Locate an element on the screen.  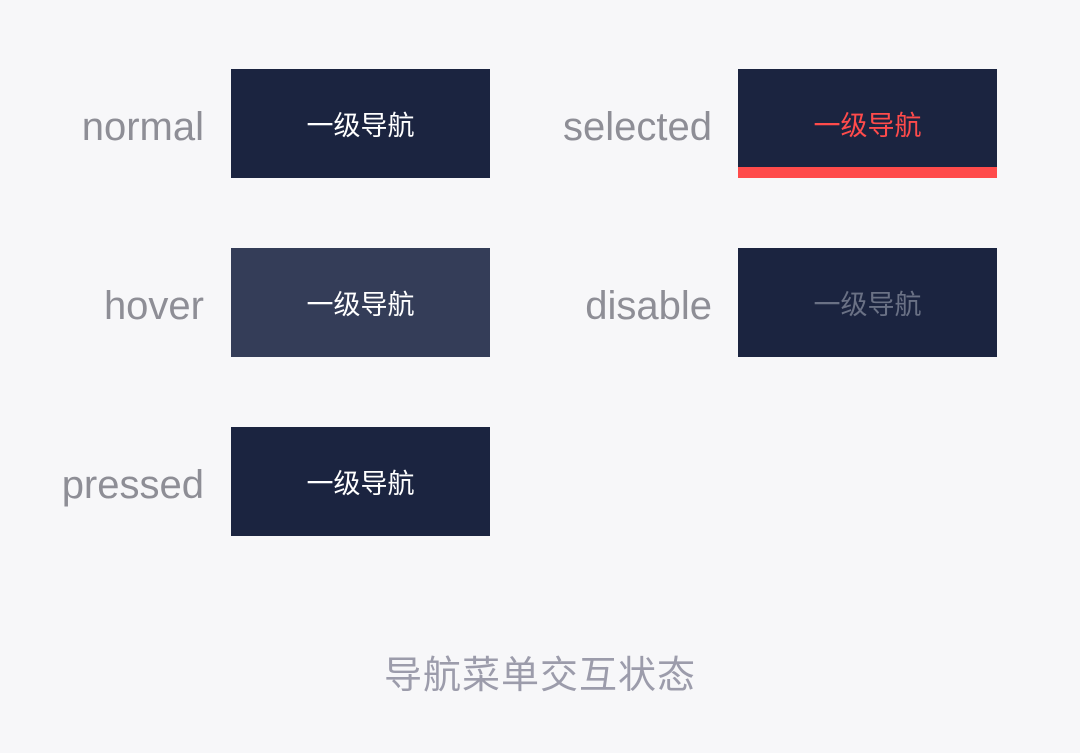
state-label-disable: disable is located at coordinates (648, 306).